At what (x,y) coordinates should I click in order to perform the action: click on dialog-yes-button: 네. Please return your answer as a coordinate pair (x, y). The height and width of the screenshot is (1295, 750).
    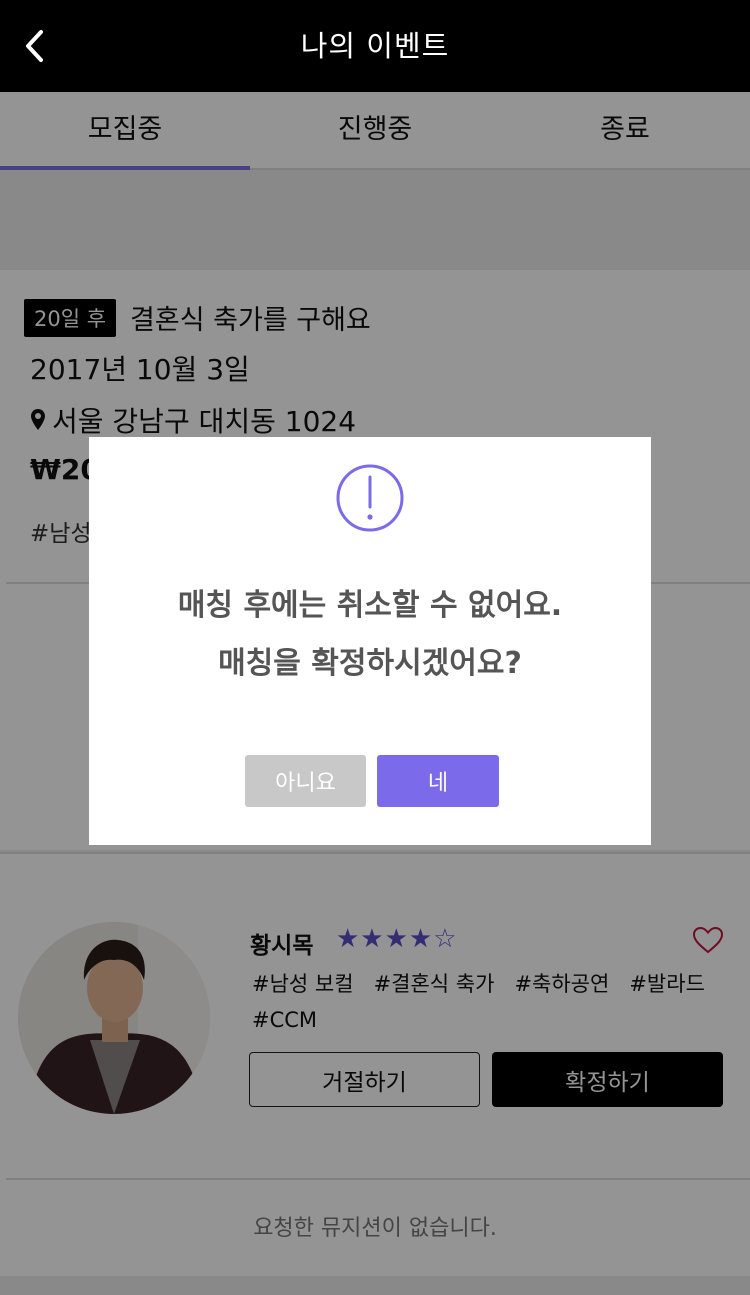
    Looking at the image, I should click on (438, 781).